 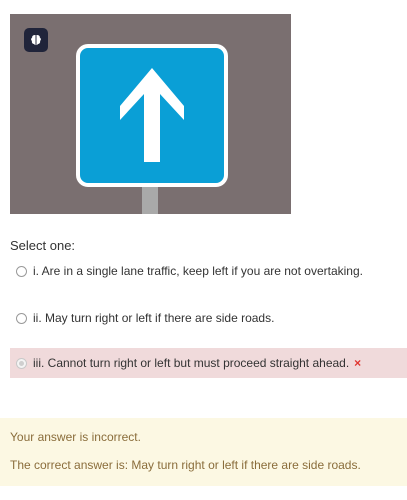 I want to click on sign-pole, so click(x=150, y=200).